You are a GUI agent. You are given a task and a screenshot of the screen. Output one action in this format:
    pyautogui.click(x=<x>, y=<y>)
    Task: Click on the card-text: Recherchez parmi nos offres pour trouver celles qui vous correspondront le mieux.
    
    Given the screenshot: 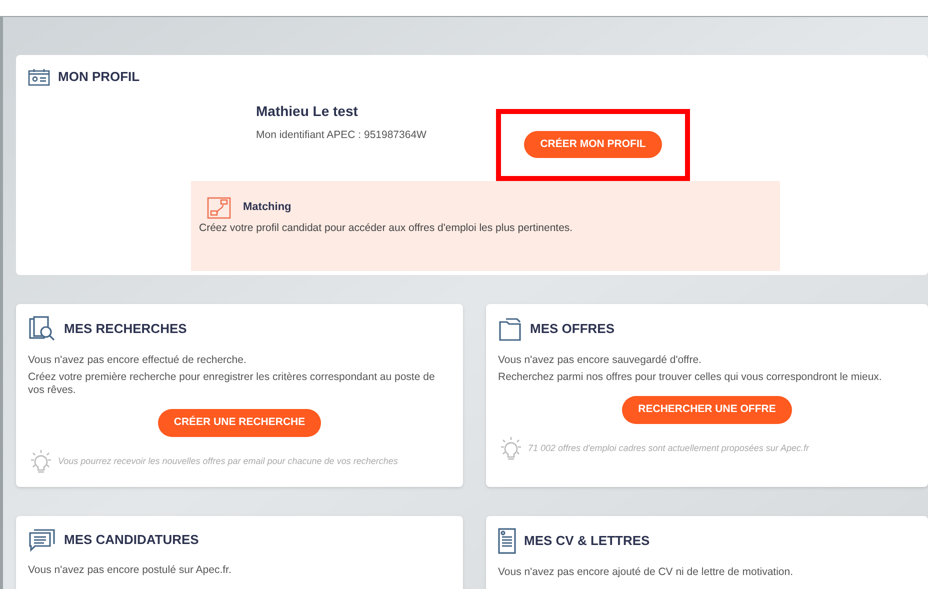 What is the action you would take?
    pyautogui.click(x=690, y=377)
    